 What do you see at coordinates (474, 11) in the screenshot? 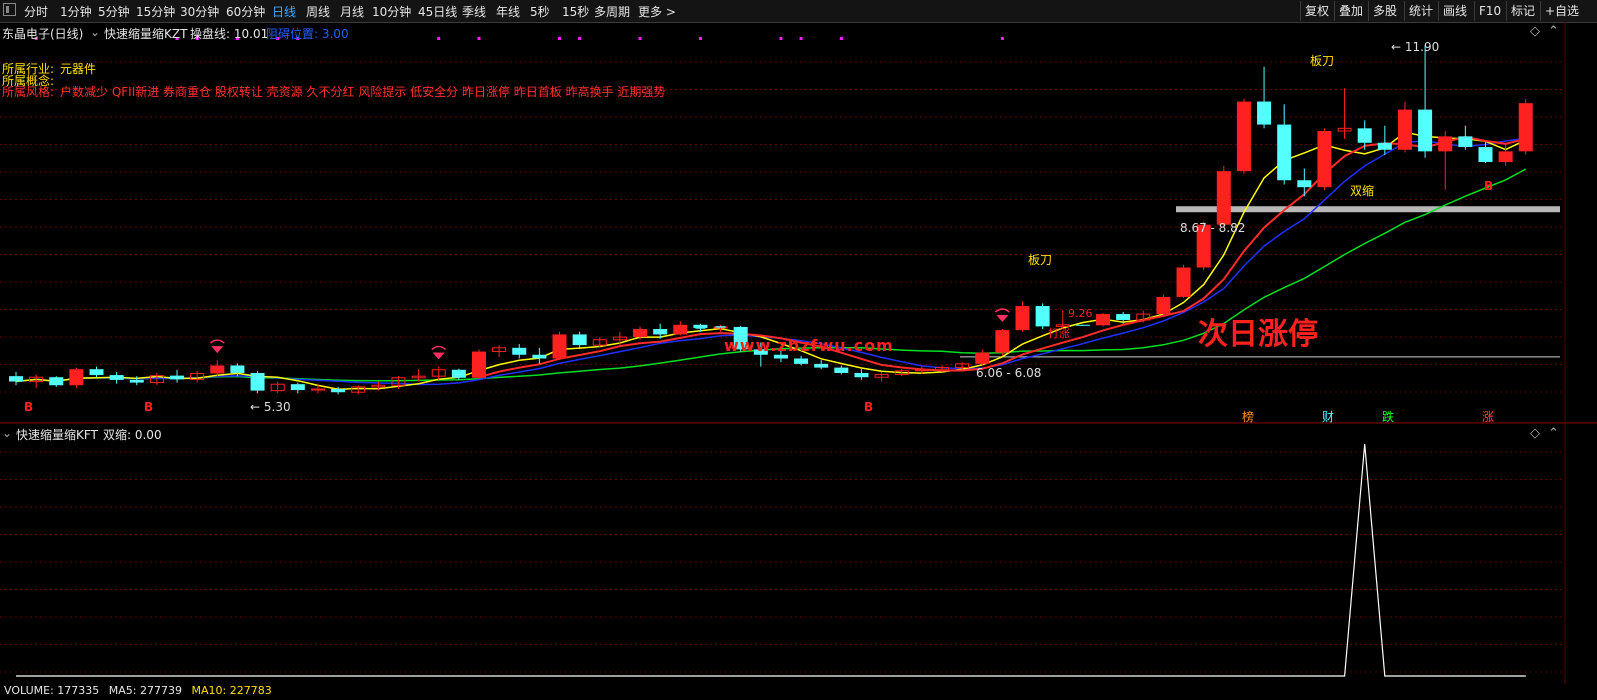
I see `period-tab: 季线` at bounding box center [474, 11].